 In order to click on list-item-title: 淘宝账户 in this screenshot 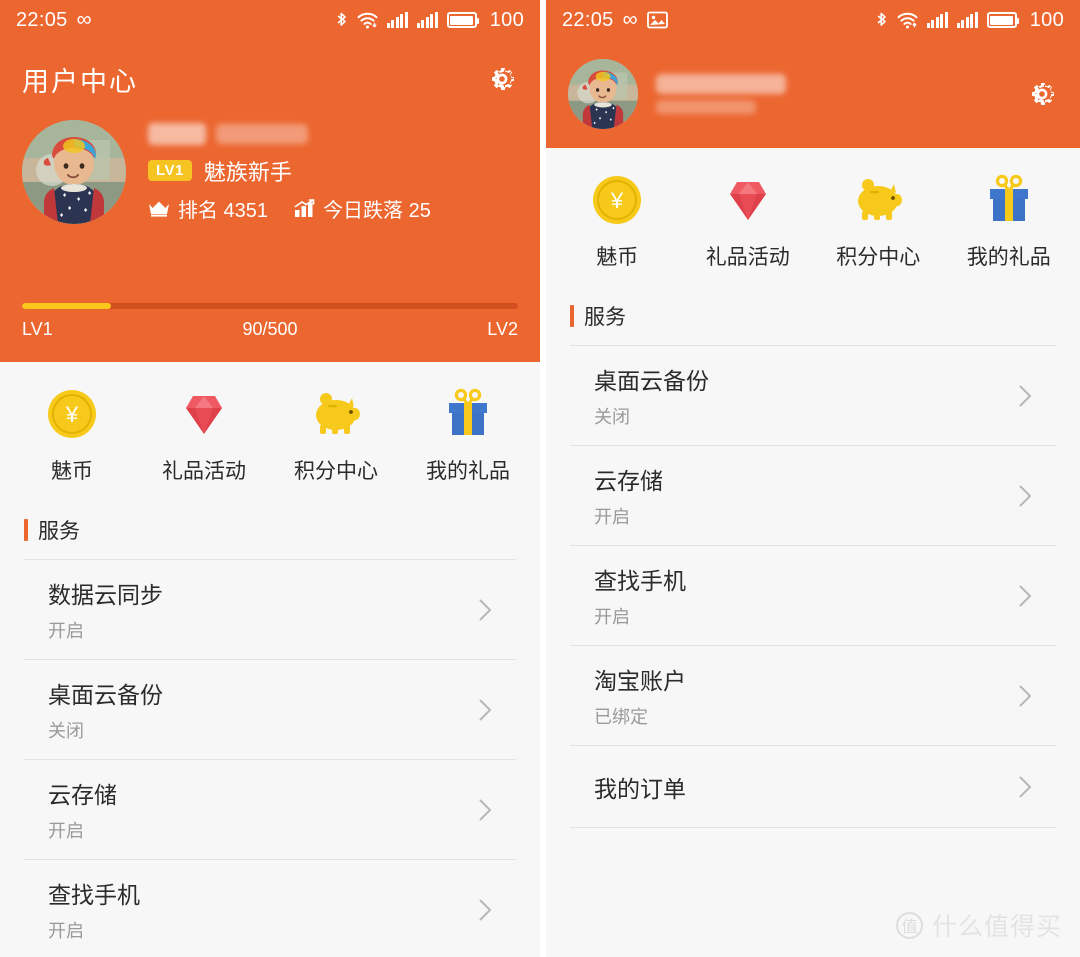, I will do `click(640, 681)`.